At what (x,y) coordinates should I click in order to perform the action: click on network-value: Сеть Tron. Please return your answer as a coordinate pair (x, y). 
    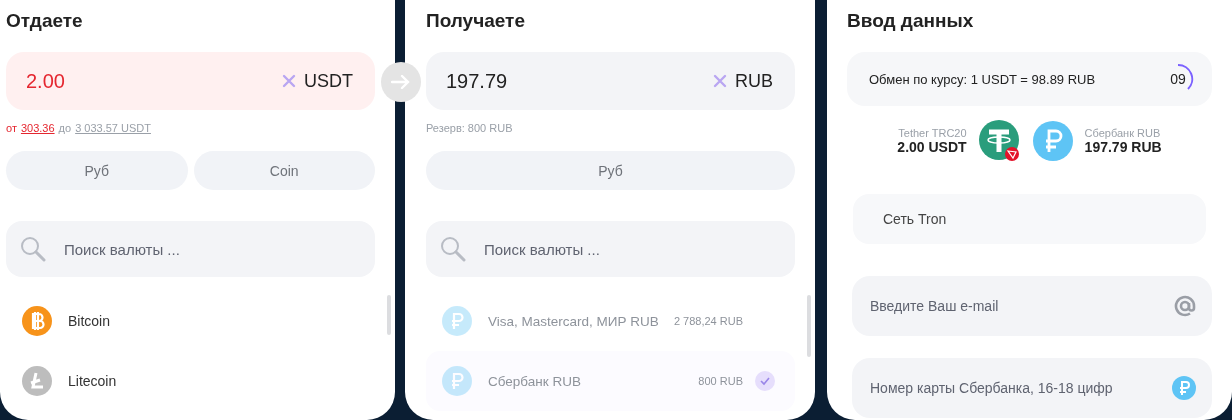
    Looking at the image, I should click on (915, 219).